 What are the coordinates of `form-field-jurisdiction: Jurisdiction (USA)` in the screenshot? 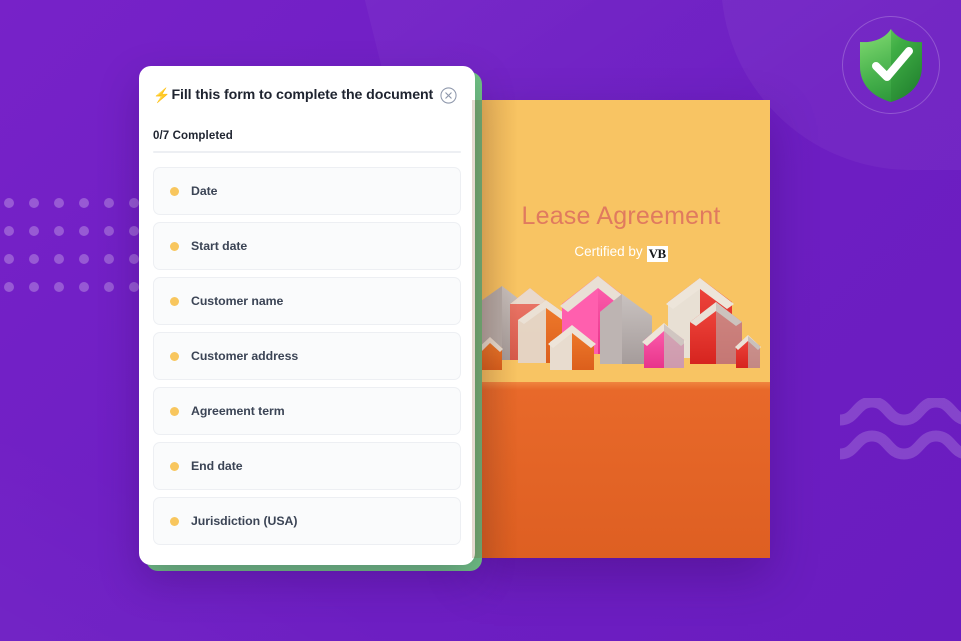 It's located at (307, 521).